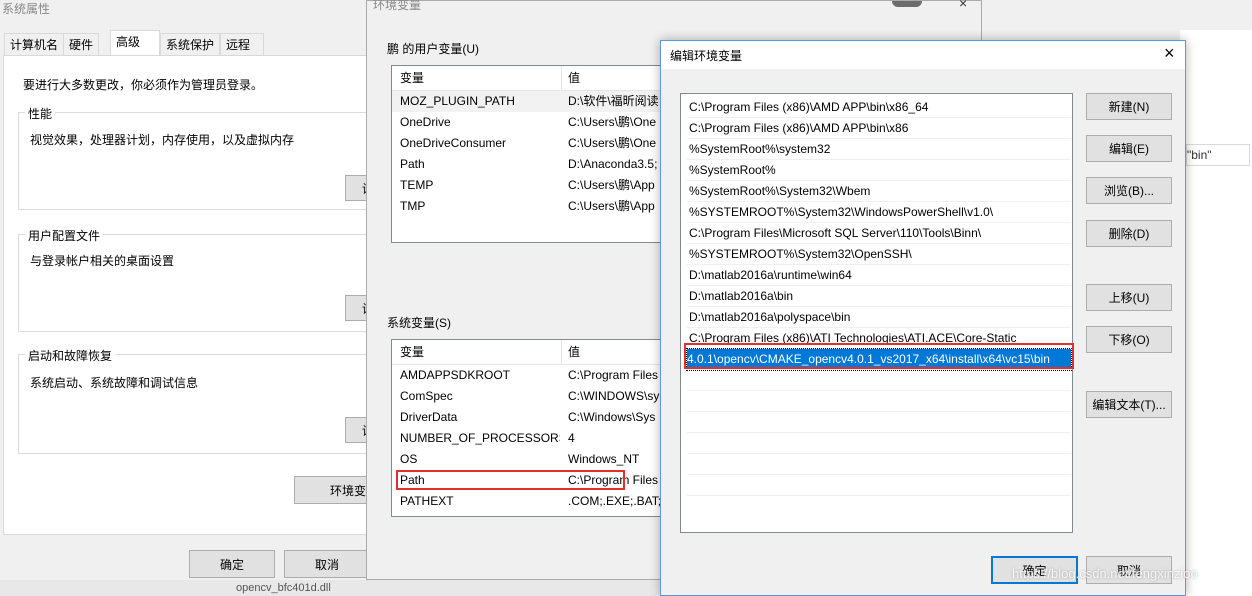  Describe the element at coordinates (770, 275) in the screenshot. I see `path-entry-text: D:\matlab2016a\runtime\win64` at that location.